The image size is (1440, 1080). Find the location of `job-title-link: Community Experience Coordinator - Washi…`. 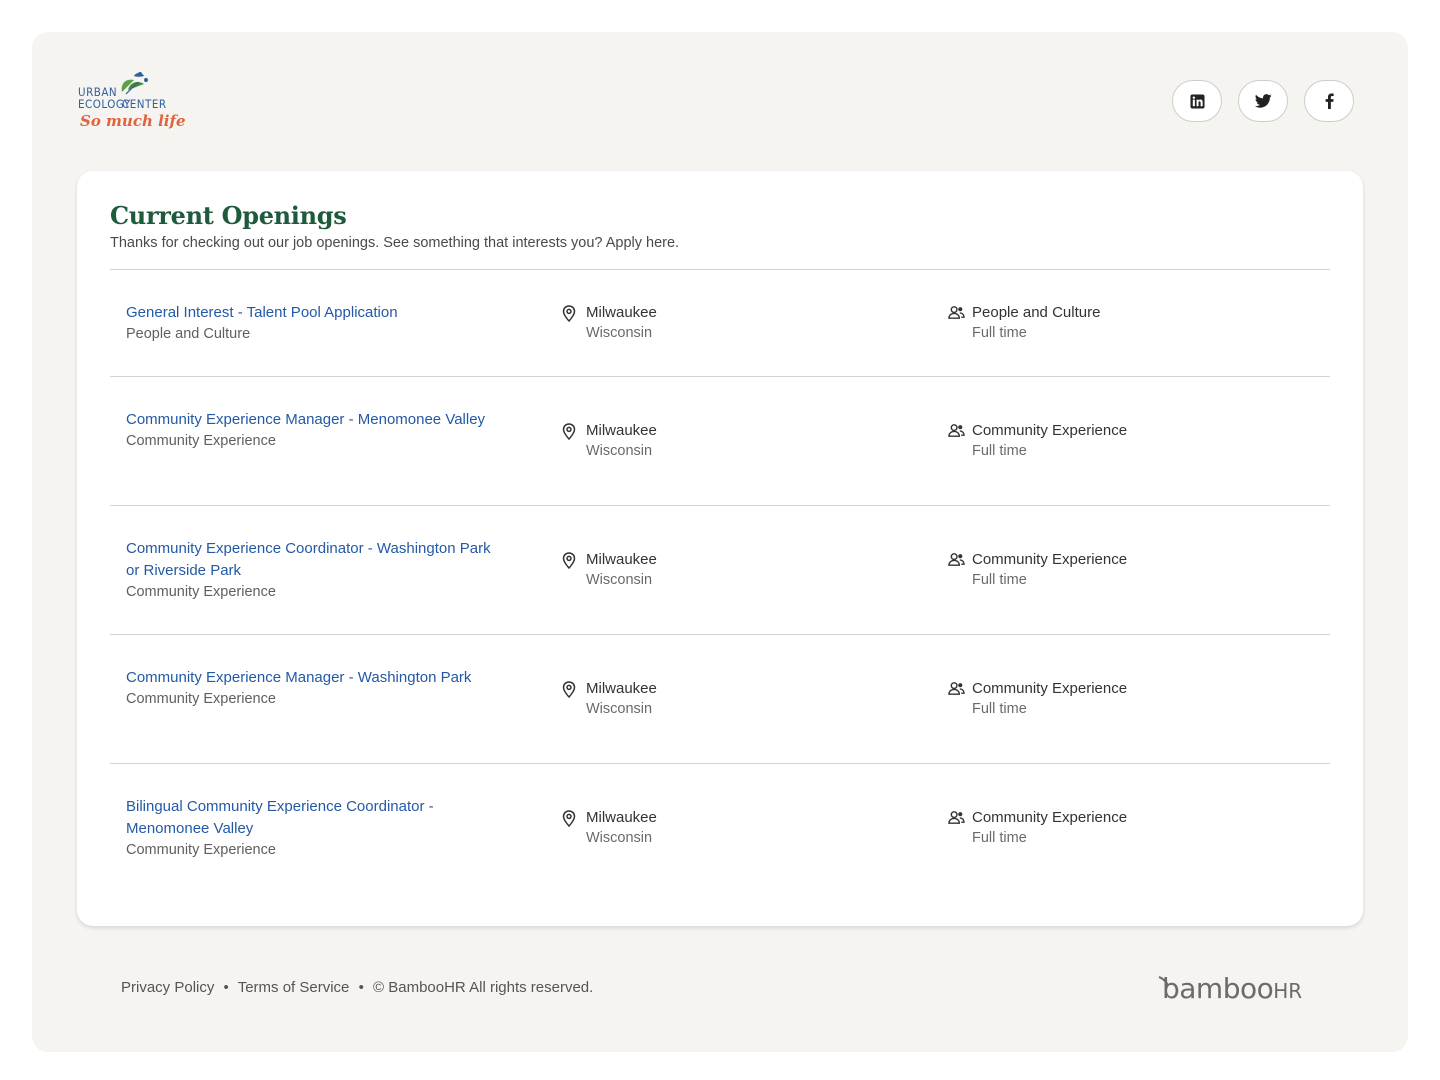

job-title-link: Community Experience Coordinator - Washi… is located at coordinates (311, 560).